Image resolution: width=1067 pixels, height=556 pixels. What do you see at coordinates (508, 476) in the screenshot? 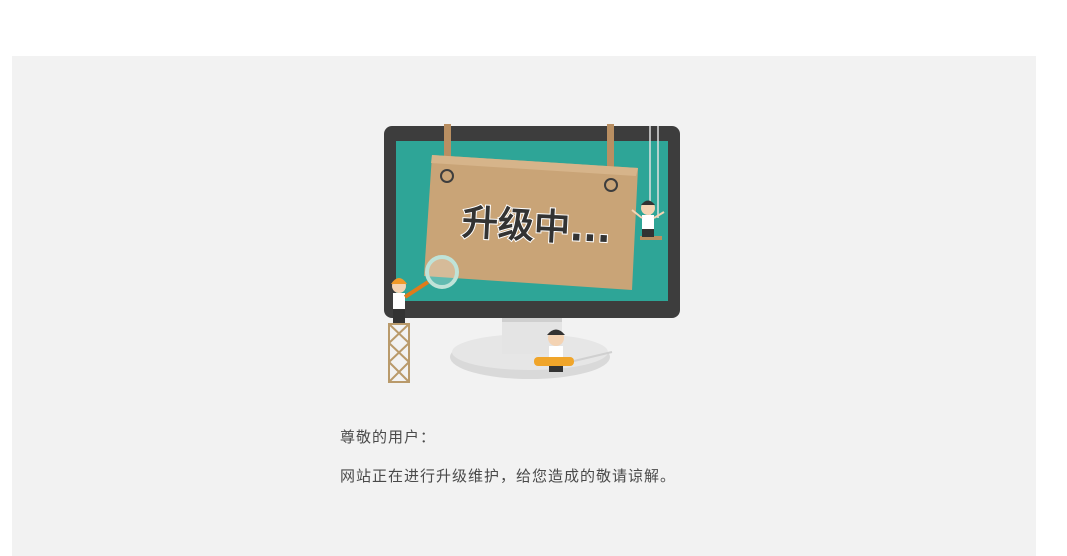
I see `maintenance-message: 网站正在进行升级维护，给您造成的敬请谅解。` at bounding box center [508, 476].